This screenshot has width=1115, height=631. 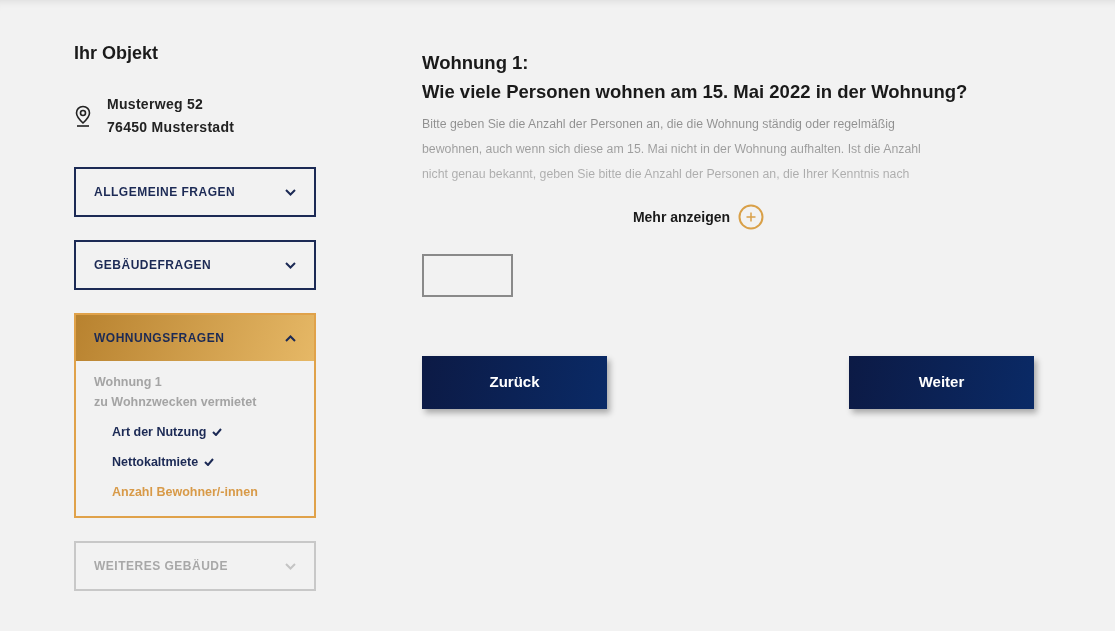 What do you see at coordinates (695, 77) in the screenshot?
I see `question-title: Wohnung 1: Wie viele Personen wohnen am 15. Mai 2022 in der Wohnung?` at bounding box center [695, 77].